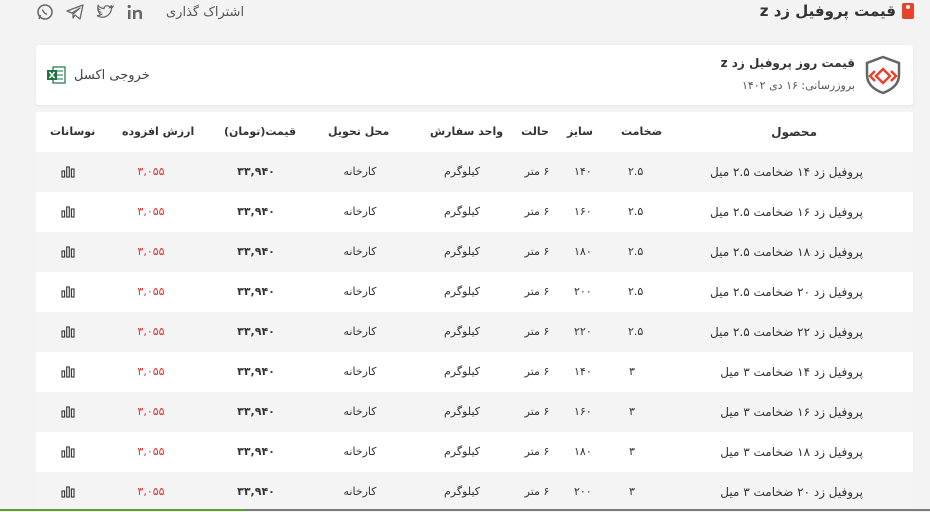  What do you see at coordinates (786, 252) in the screenshot?
I see `product-cell: پروفیل زد ۱۸ ضخامت ۲.۵ میل` at bounding box center [786, 252].